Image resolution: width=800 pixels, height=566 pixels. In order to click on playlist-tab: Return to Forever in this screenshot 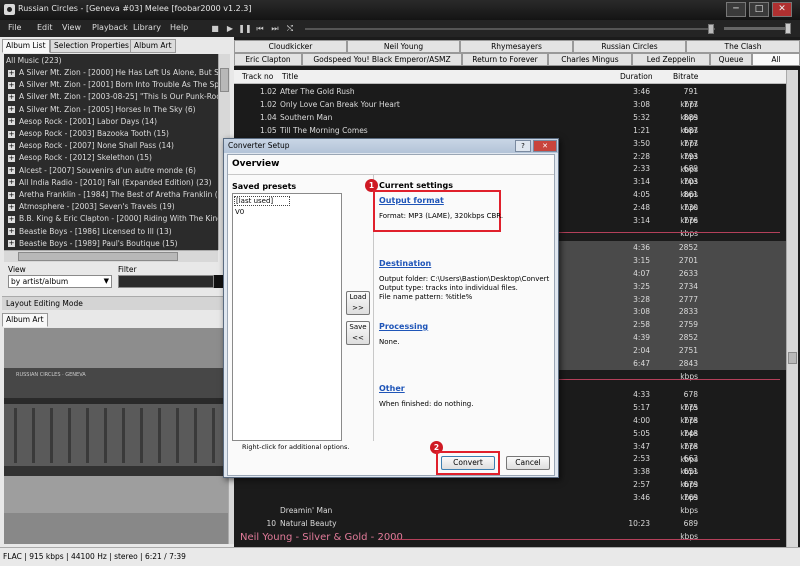, I will do `click(505, 59)`.